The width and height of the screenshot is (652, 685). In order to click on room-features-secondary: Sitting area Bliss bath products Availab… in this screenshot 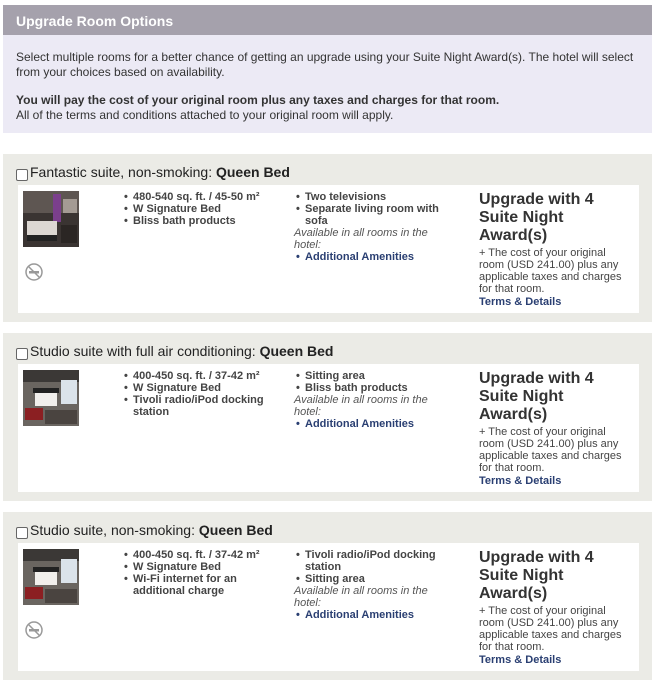, I will do `click(374, 400)`.